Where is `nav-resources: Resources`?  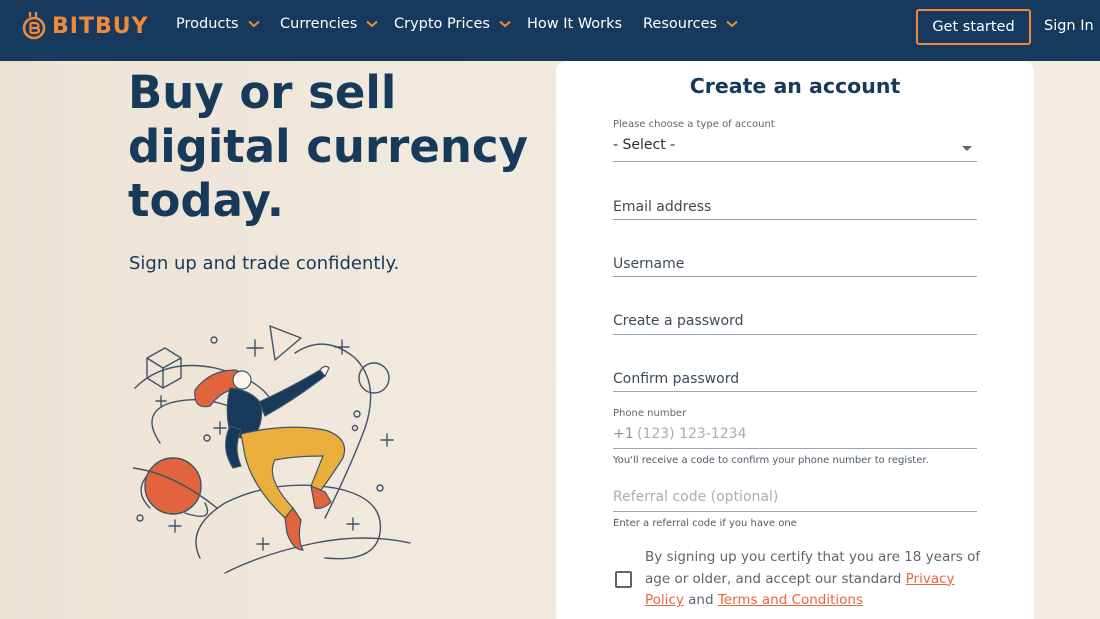 nav-resources: Resources is located at coordinates (690, 24).